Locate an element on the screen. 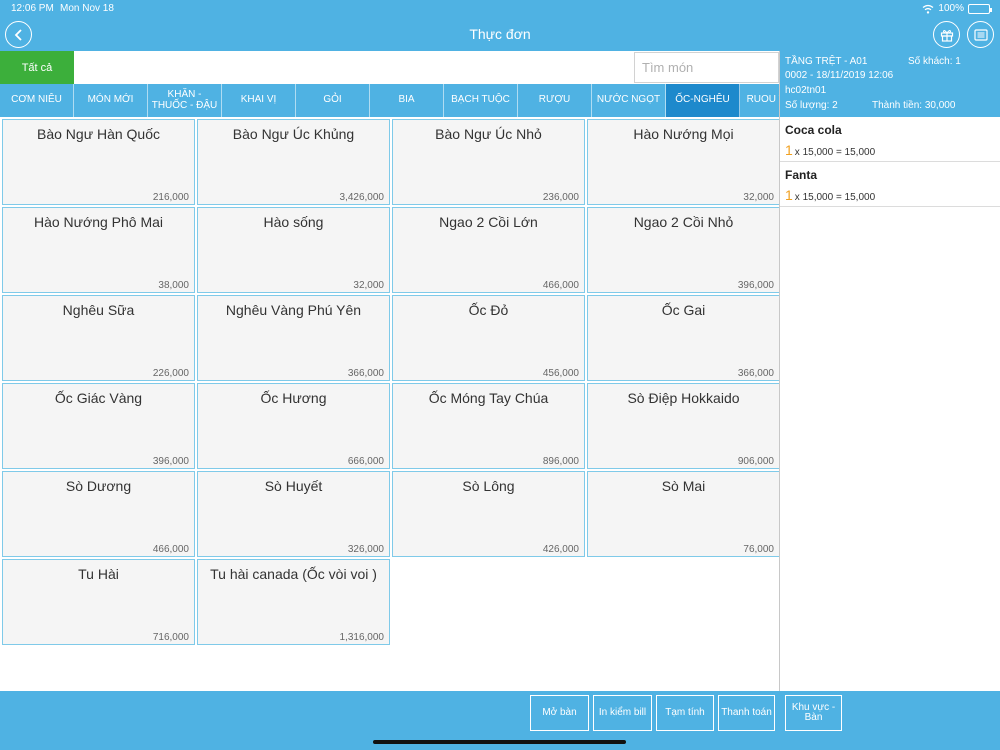 Image resolution: width=1000 pixels, height=750 pixels. menu-item-name: Ngao 2 Cồi Nhỏ is located at coordinates (683, 222).